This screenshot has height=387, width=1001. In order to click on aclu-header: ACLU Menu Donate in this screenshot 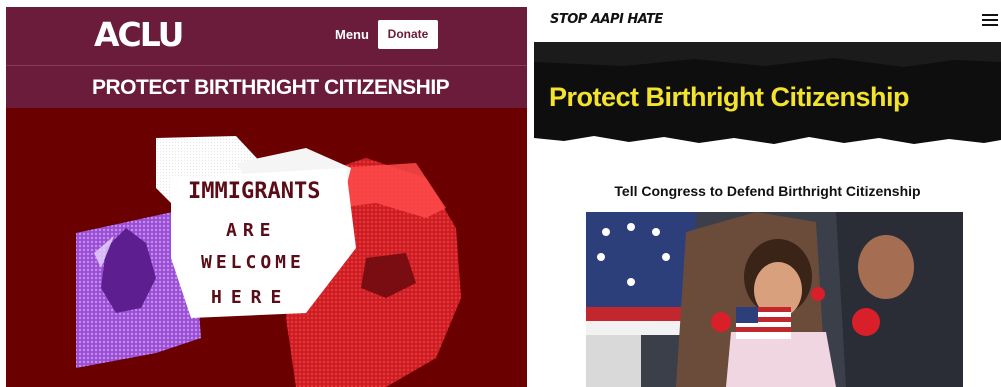, I will do `click(266, 36)`.